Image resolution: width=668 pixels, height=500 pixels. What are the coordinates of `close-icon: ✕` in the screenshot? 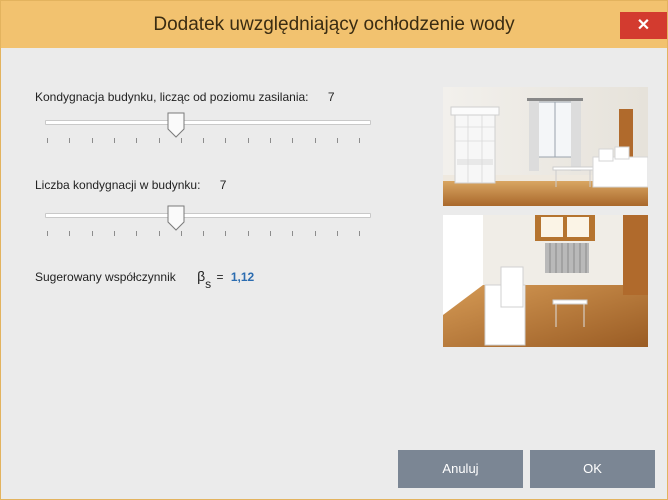 It's located at (643, 25).